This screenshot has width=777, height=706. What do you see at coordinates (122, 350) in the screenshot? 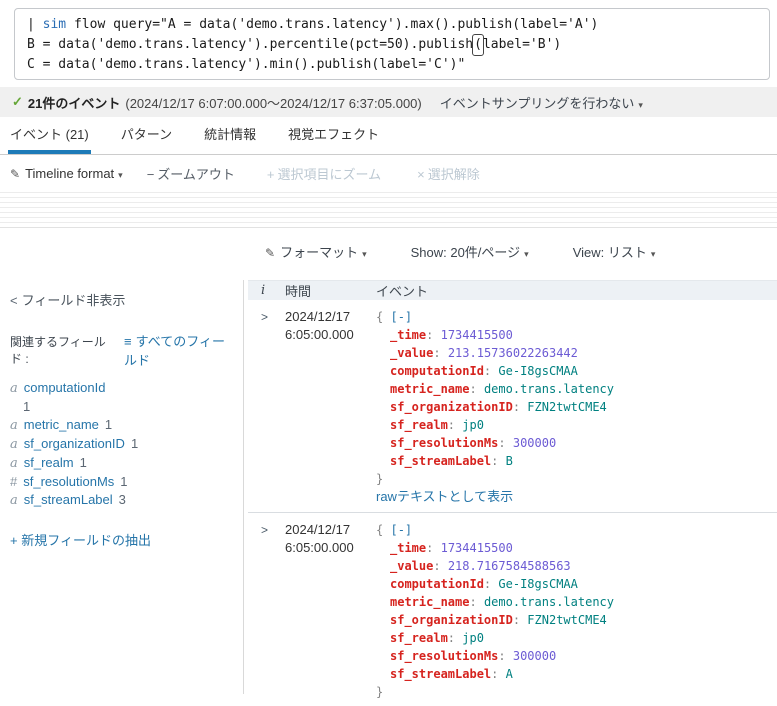
I see `fields-header-row: 関連するフィールド : ≡ すべてのフィールド` at bounding box center [122, 350].